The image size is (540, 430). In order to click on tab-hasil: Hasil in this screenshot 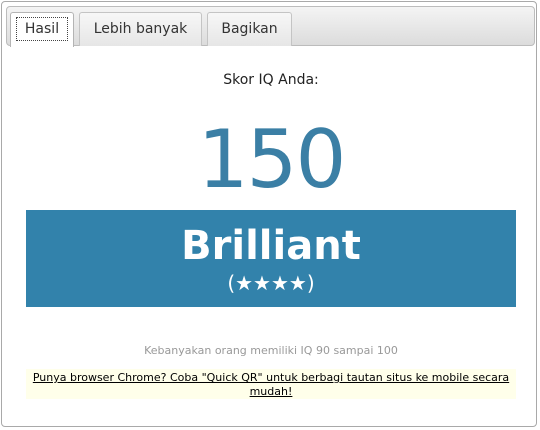, I will do `click(42, 29)`.